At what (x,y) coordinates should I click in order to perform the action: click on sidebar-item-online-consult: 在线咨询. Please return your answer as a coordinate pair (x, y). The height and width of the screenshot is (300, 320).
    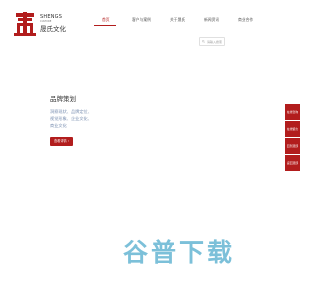
    Looking at the image, I should click on (292, 112).